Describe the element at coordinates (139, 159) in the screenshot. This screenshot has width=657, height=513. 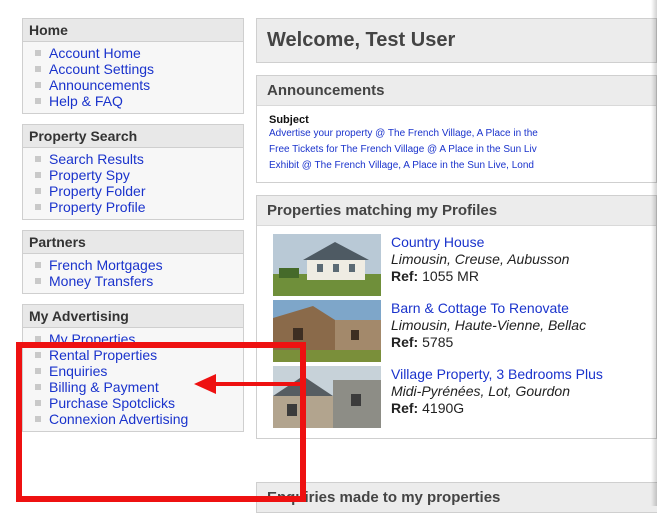
I see `sidebar-item-search-results: Search Results` at that location.